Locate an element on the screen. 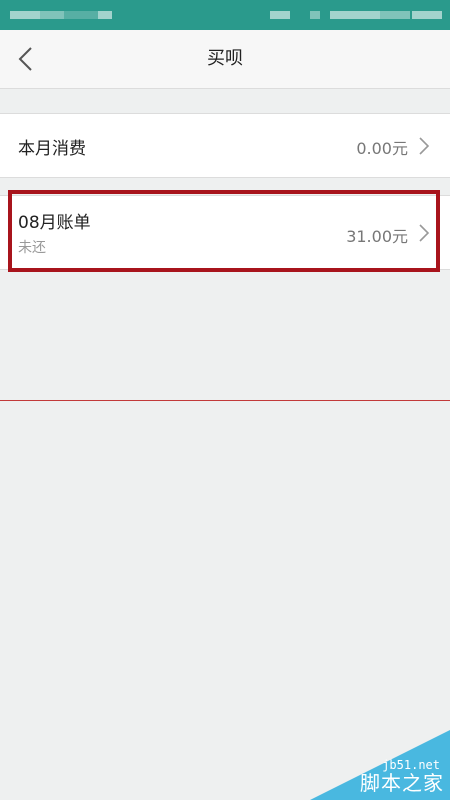  back-button is located at coordinates (27, 59).